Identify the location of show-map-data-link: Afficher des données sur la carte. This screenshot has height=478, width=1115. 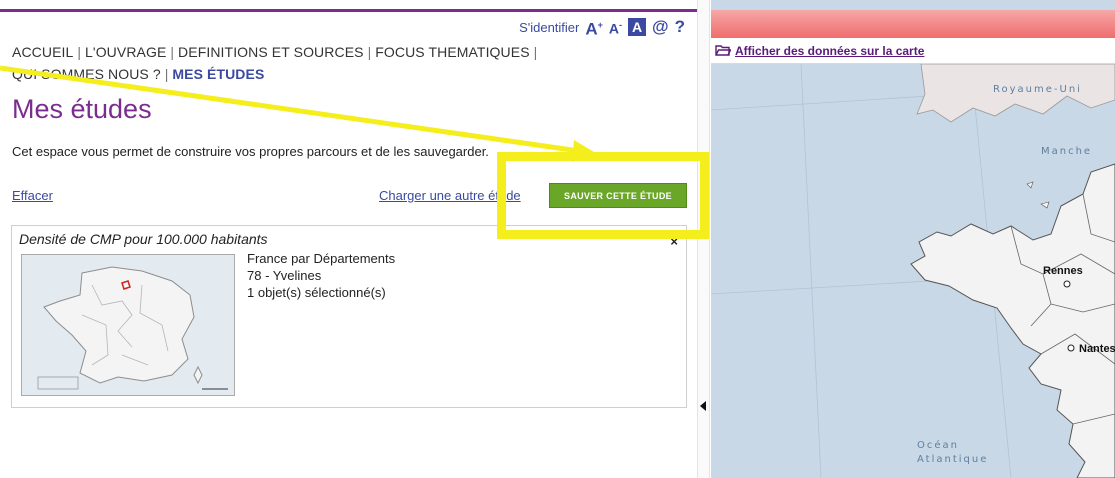
(829, 51).